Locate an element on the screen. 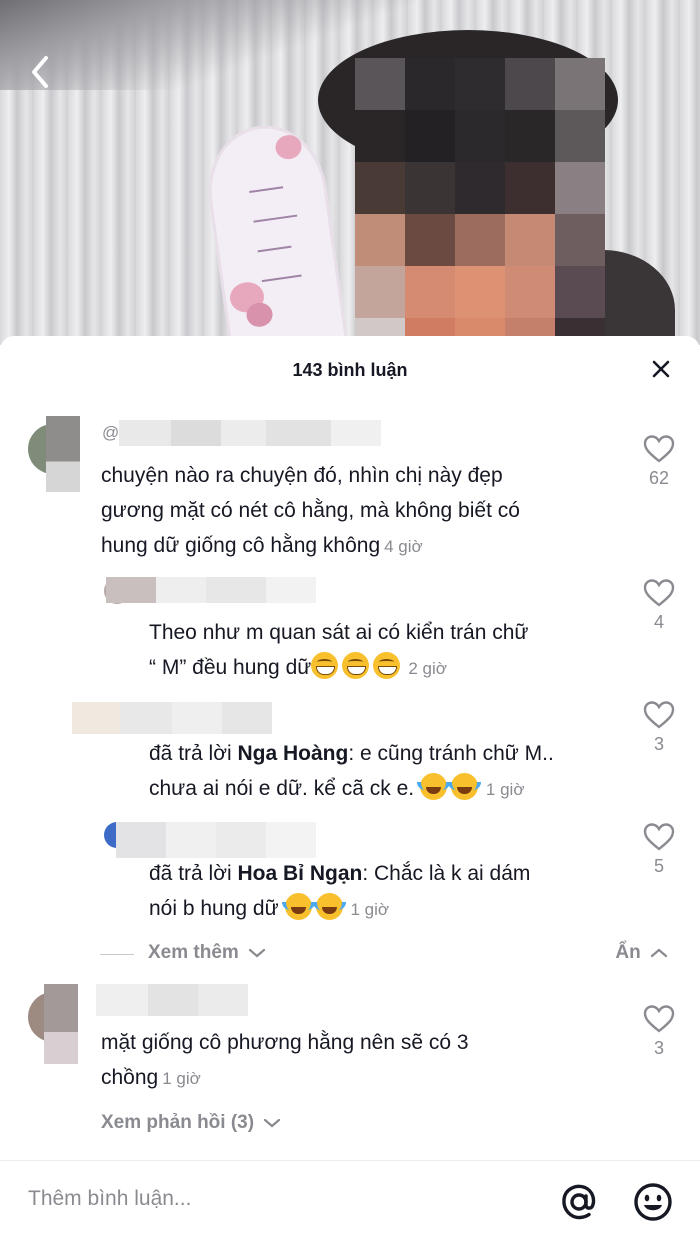 Image resolution: width=700 pixels, height=1245 pixels. like-count: 4 is located at coordinates (658, 622).